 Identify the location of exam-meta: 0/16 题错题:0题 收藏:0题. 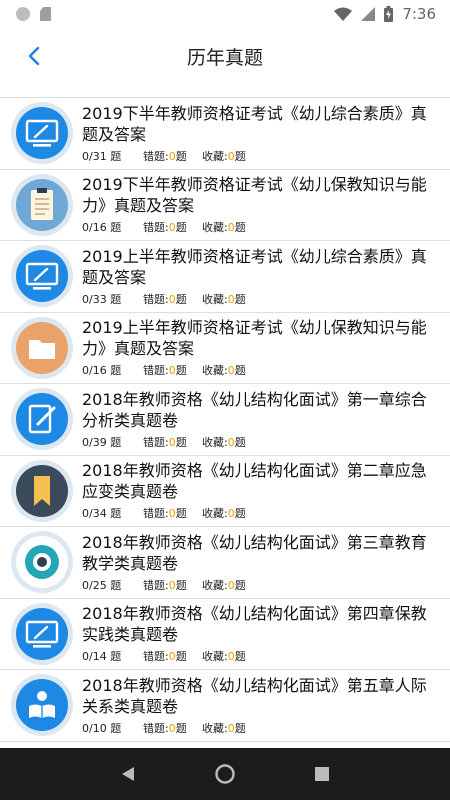
(260, 227).